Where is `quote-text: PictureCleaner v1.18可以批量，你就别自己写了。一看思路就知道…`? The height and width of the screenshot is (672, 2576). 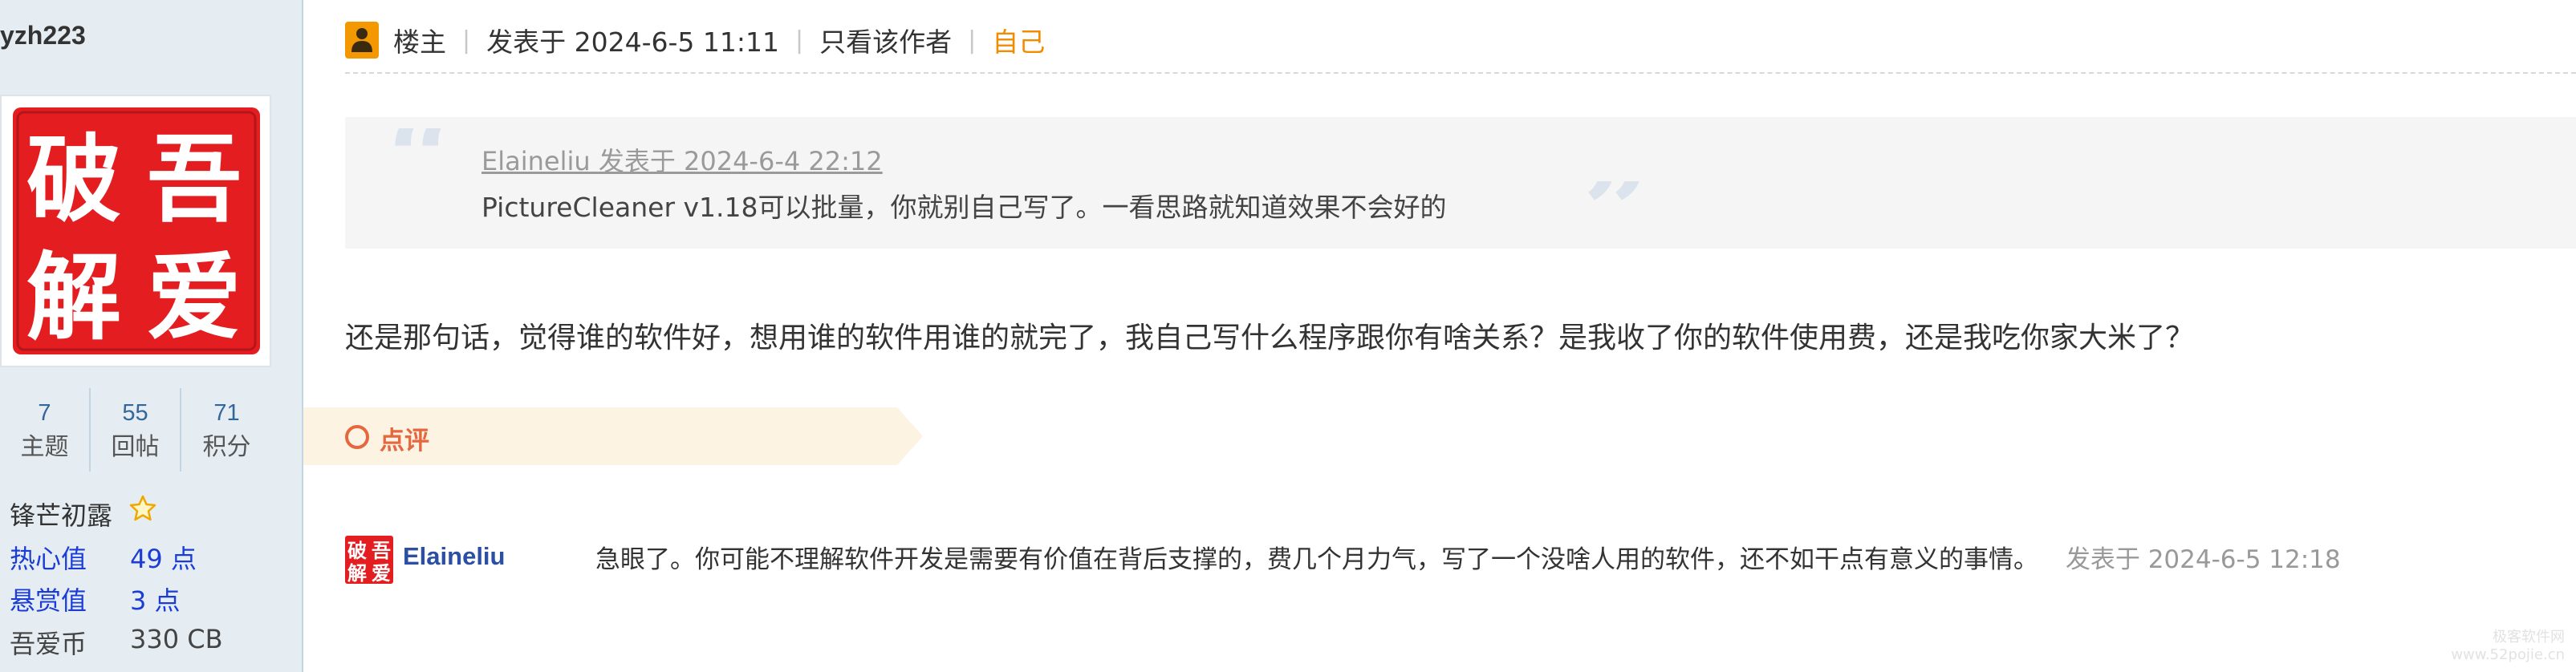
quote-text: PictureCleaner v1.18可以批量，你就别自己写了。一看思路就知道… is located at coordinates (964, 207).